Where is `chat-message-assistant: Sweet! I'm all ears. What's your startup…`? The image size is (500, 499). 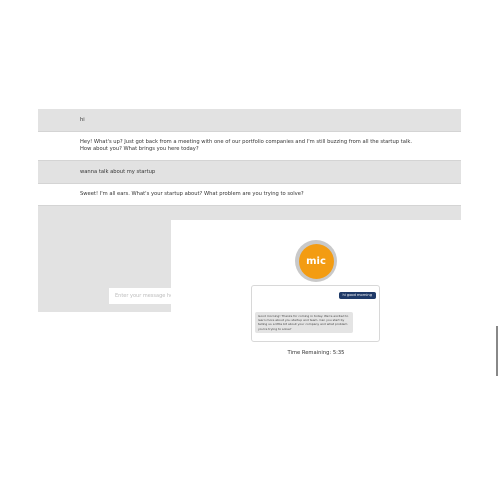 chat-message-assistant: Sweet! I'm all ears. What's your startup… is located at coordinates (249, 194).